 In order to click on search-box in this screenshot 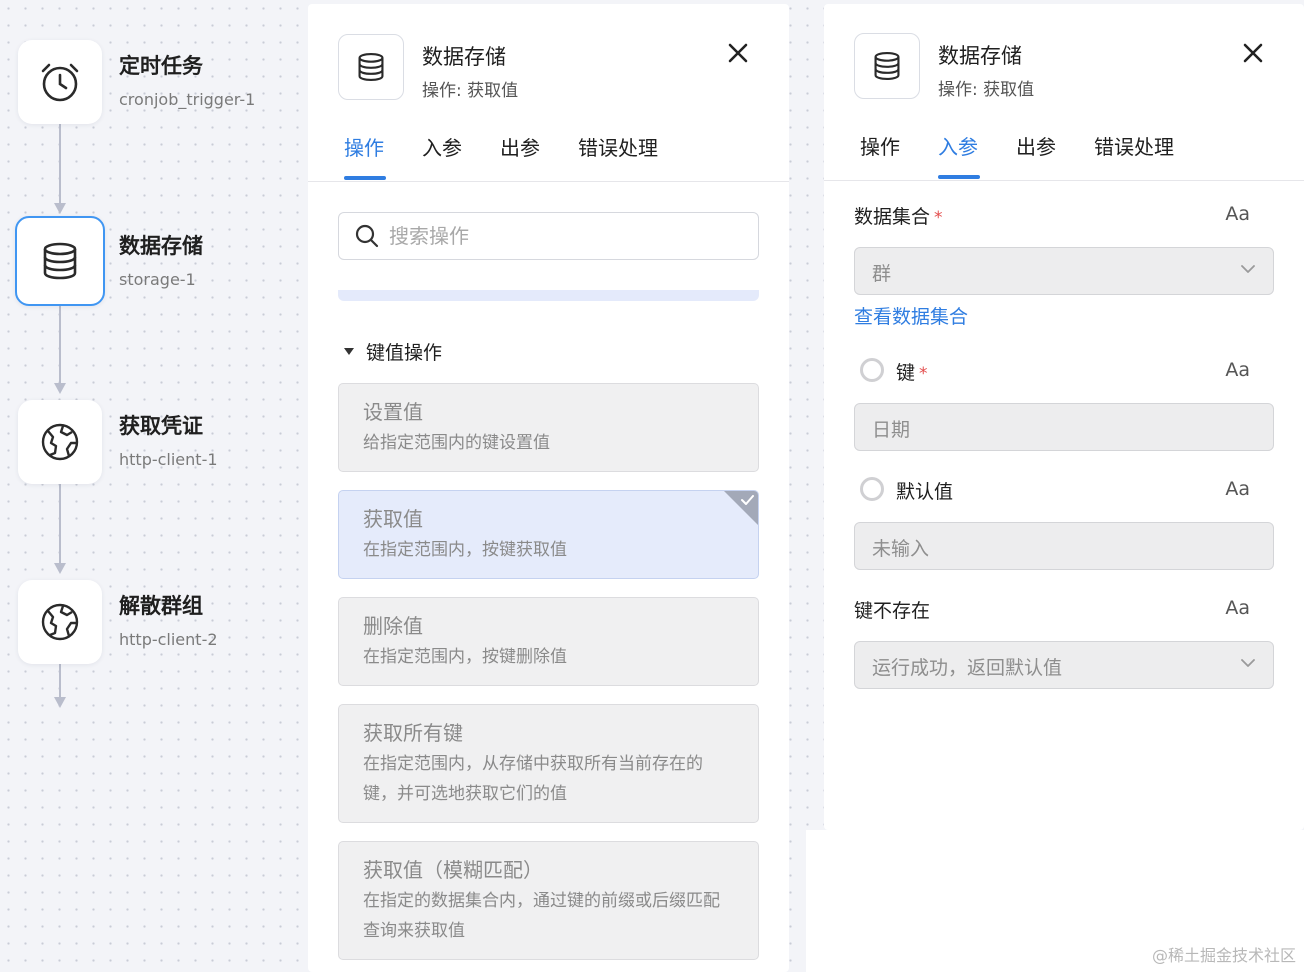, I will do `click(548, 236)`.